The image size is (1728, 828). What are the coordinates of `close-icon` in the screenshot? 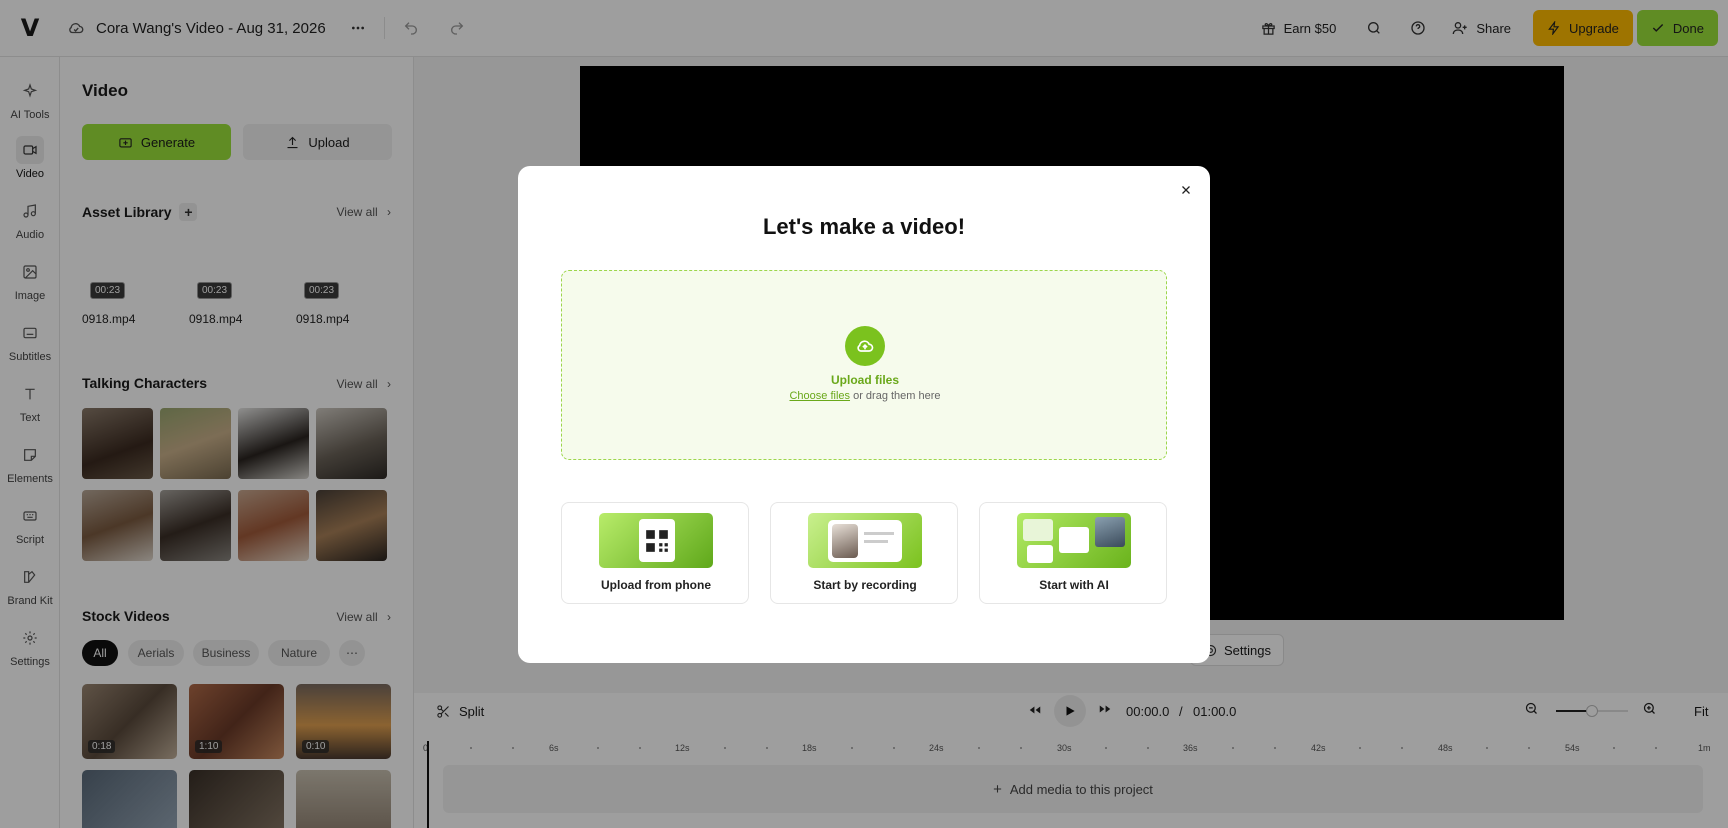 It's located at (1186, 190).